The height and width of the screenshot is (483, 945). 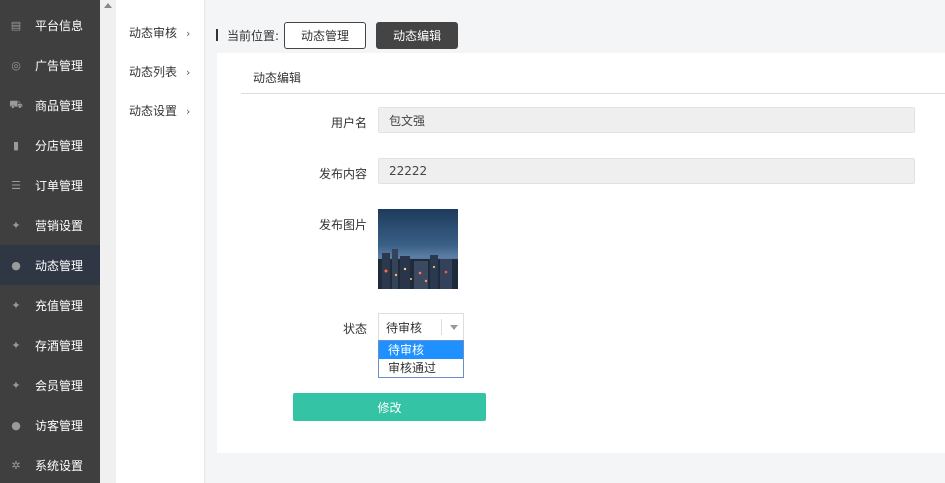 I want to click on sidebar-item-platform-info: ▤ 平台信息, so click(x=50, y=25).